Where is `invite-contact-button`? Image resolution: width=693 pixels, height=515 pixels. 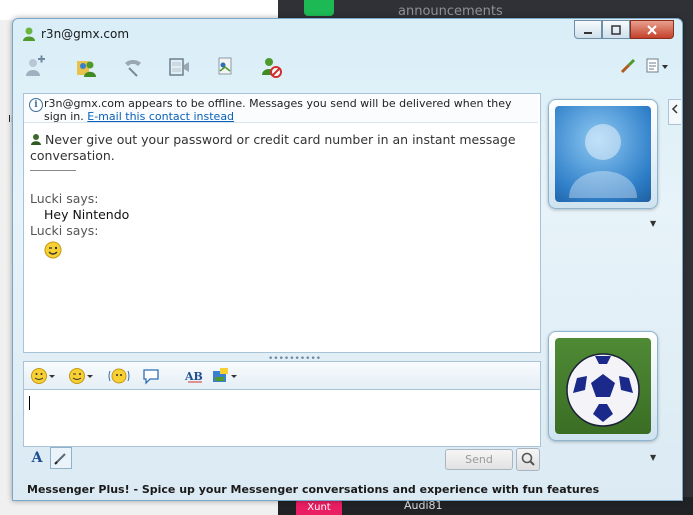
invite-contact-button is located at coordinates (35, 67).